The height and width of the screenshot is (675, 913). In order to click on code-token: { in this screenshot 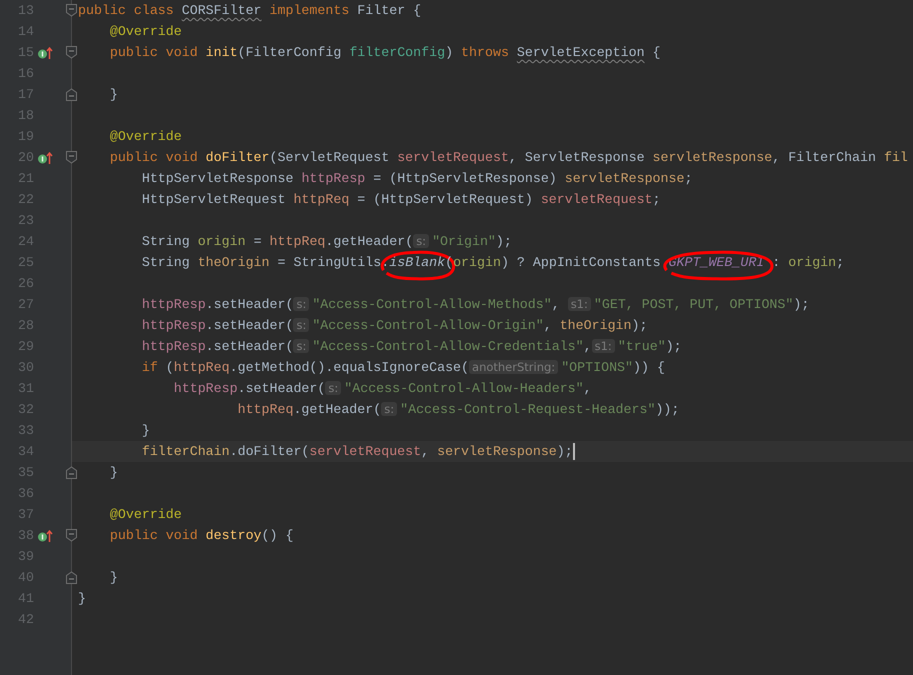, I will do `click(656, 52)`.